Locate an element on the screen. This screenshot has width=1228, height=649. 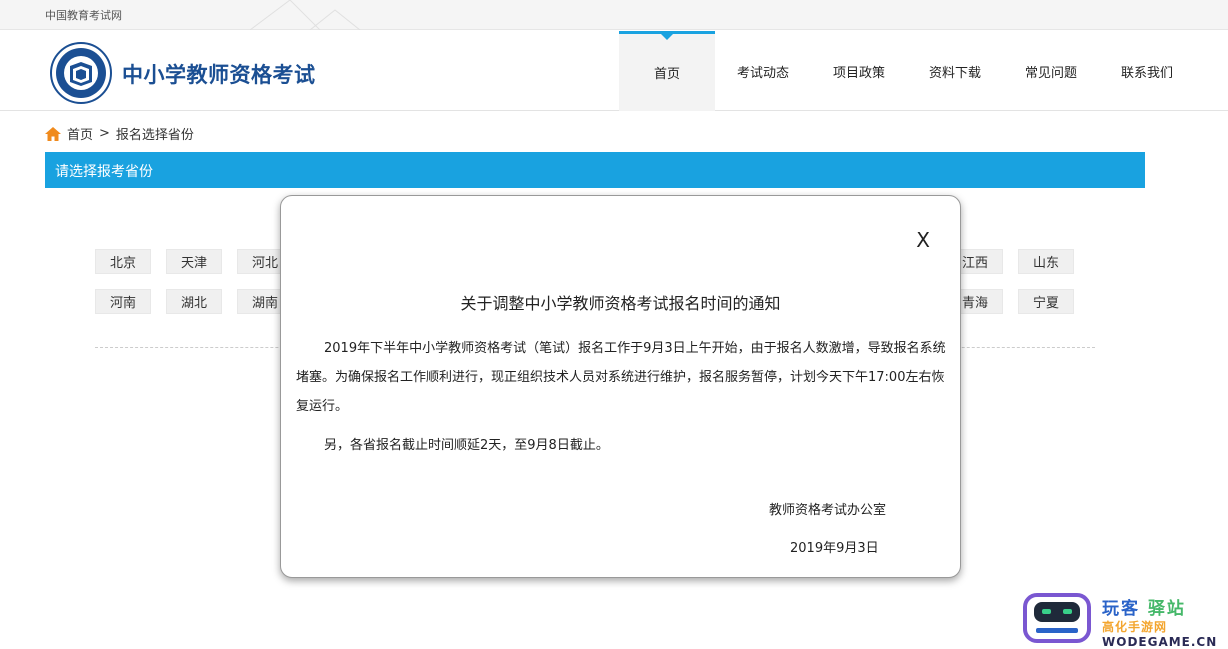
breadcrumb-current: 报名选择省份 is located at coordinates (154, 135).